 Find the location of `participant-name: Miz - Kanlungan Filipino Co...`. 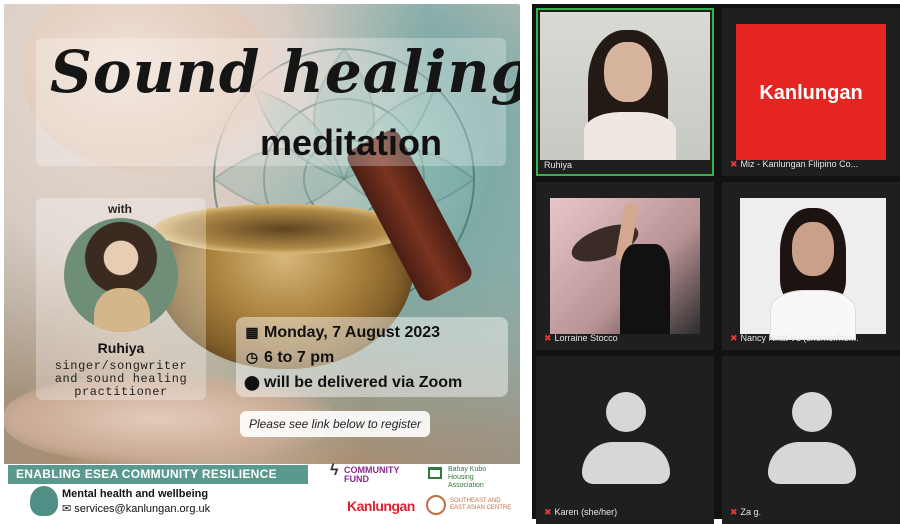

participant-name: Miz - Kanlungan Filipino Co... is located at coordinates (799, 164).